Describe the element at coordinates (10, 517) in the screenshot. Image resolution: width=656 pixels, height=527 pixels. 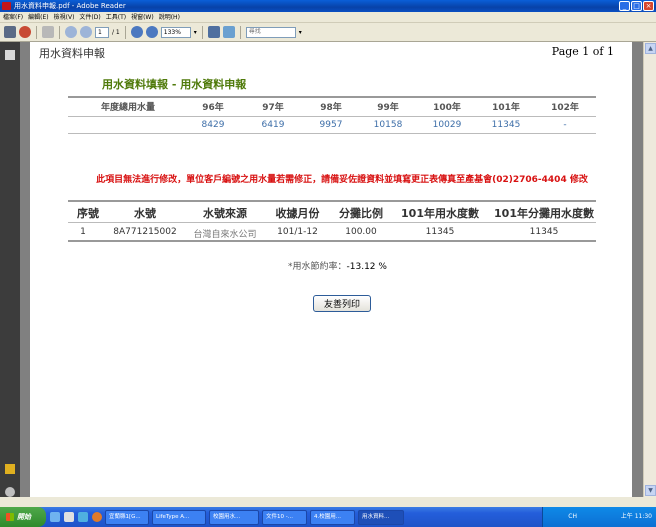
I see `windows-logo-icon` at that location.